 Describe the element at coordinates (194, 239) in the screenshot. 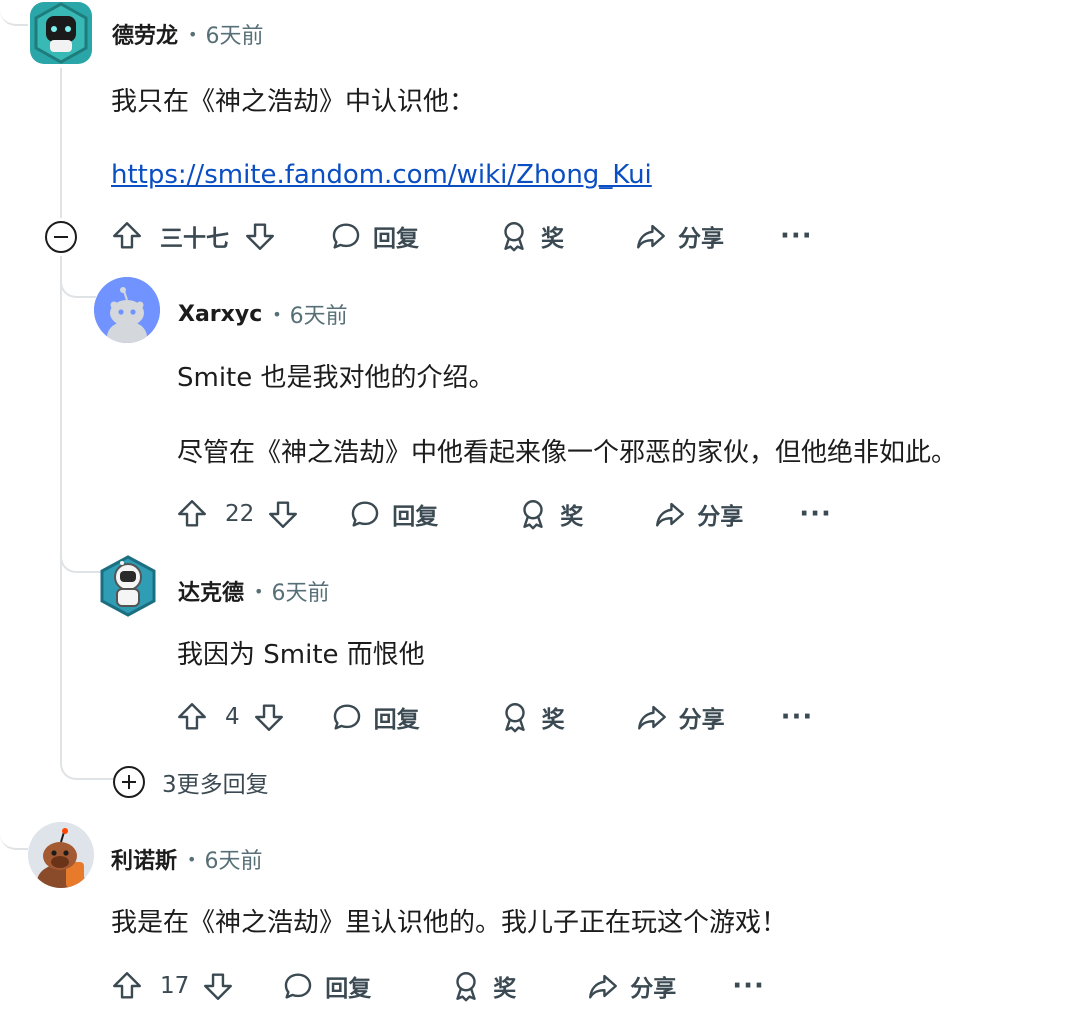

I see `vote-count: 三十七` at that location.